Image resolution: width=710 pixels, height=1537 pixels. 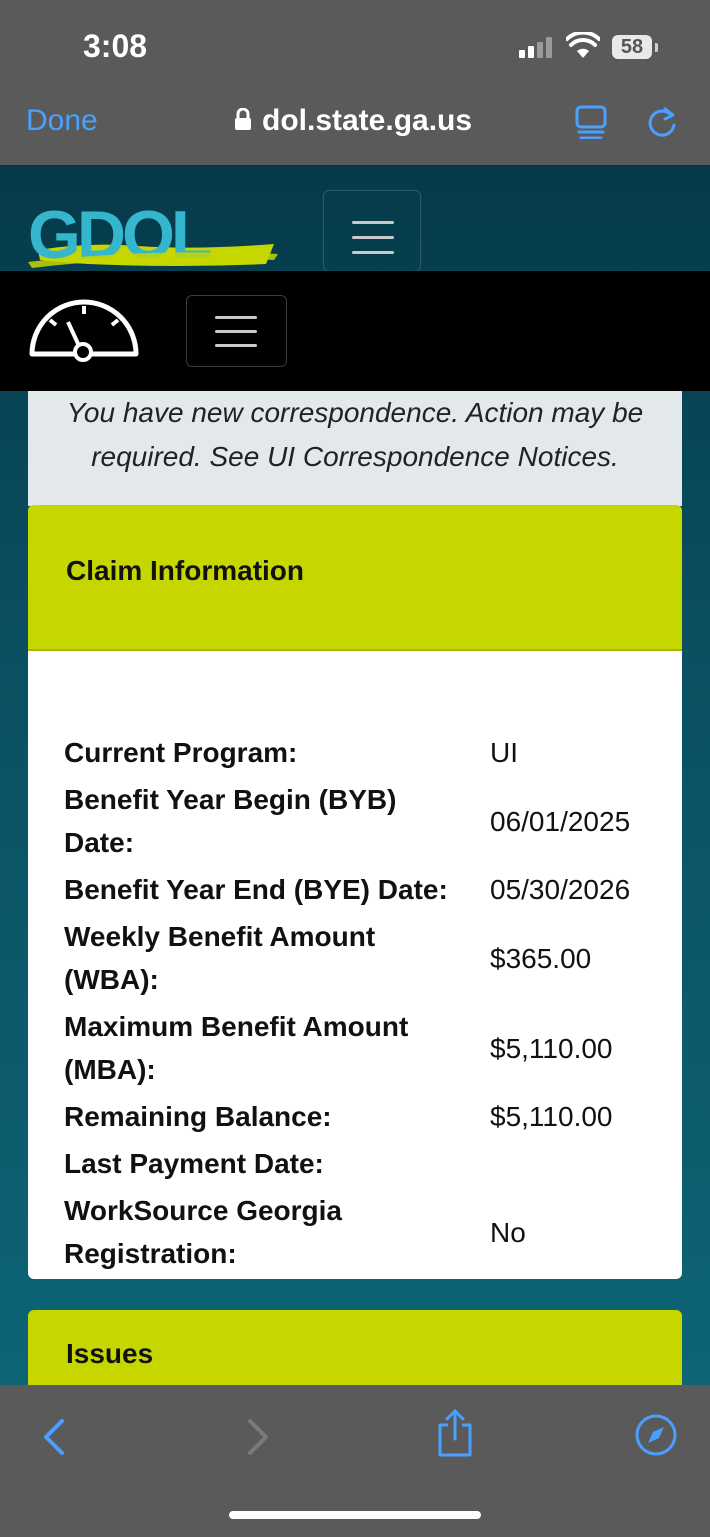 What do you see at coordinates (364, 752) in the screenshot?
I see `table-row: Current Program: UI` at bounding box center [364, 752].